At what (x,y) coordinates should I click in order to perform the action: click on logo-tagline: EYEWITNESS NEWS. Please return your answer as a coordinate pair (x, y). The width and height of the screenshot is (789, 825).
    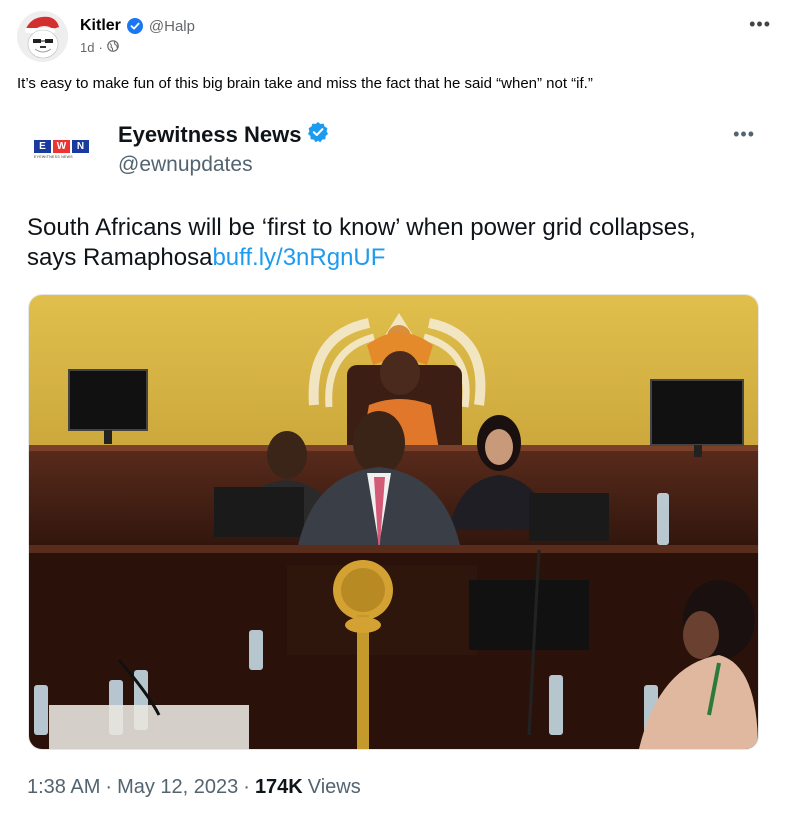
    Looking at the image, I should click on (53, 157).